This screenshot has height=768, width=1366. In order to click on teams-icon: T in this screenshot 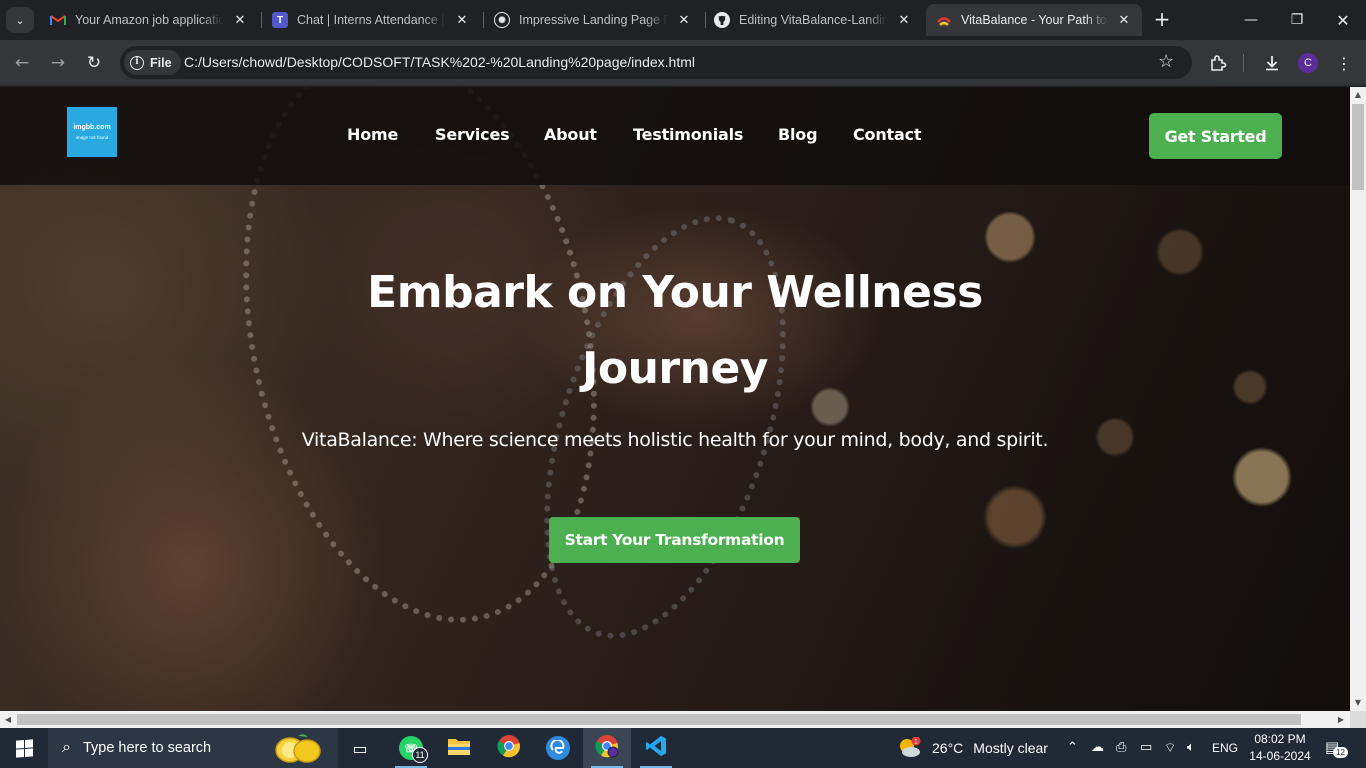, I will do `click(280, 20)`.